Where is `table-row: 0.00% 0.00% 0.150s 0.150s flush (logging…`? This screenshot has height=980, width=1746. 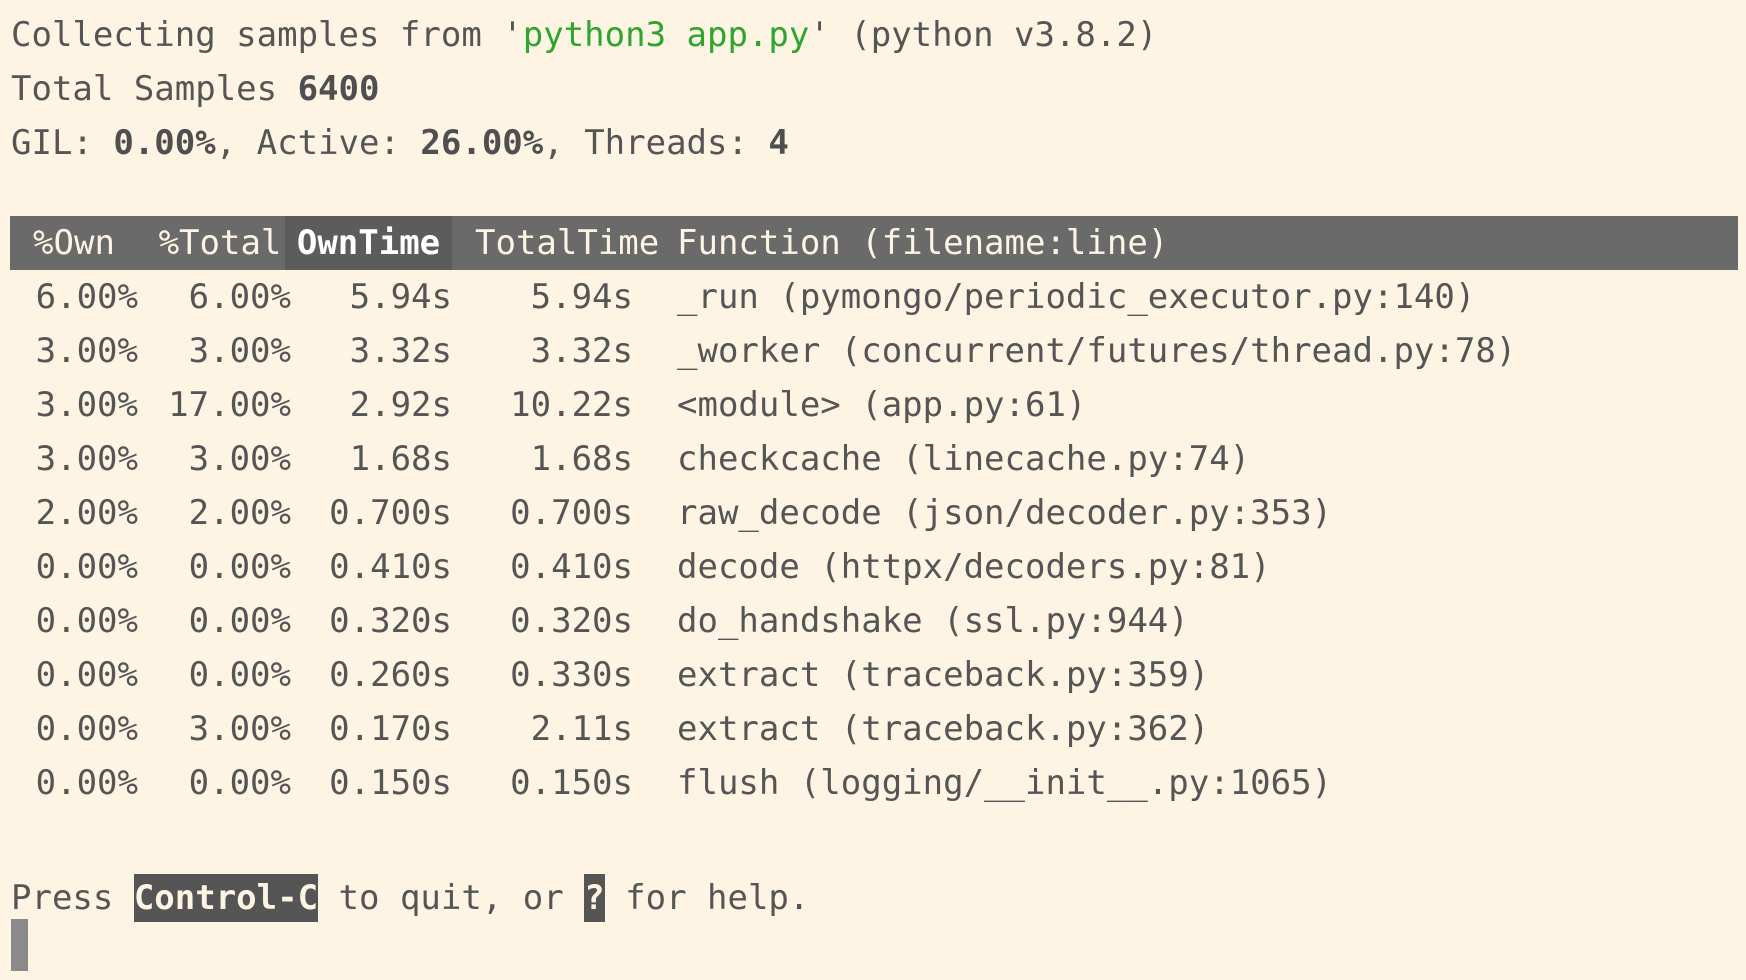 table-row: 0.00% 0.00% 0.150s 0.150s flush (logging… is located at coordinates (874, 783).